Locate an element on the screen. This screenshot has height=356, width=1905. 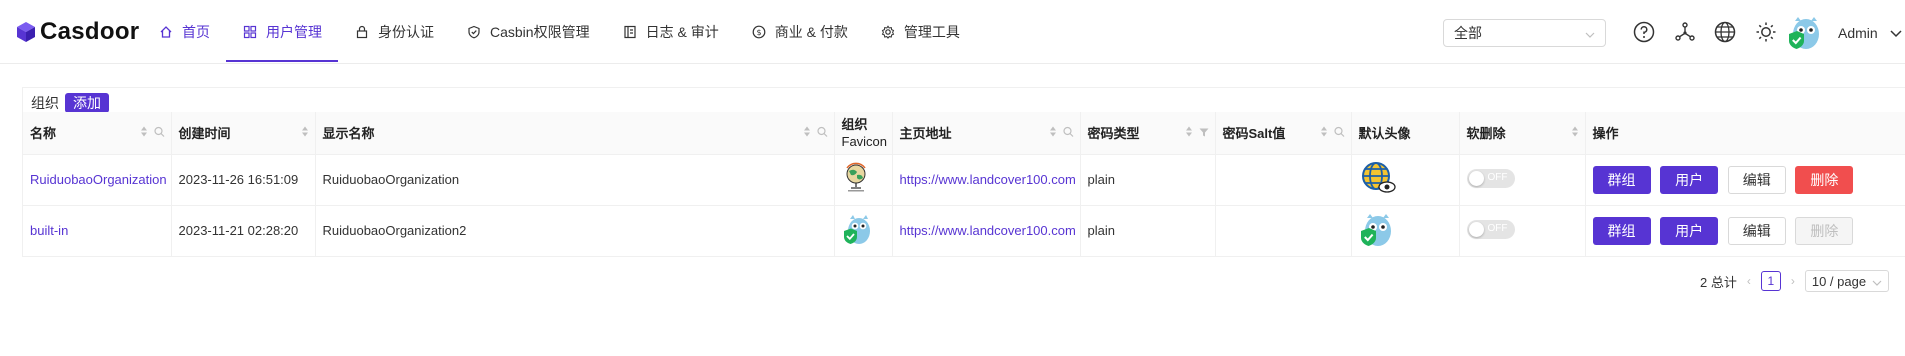
column-label: 名称 is located at coordinates (43, 134).